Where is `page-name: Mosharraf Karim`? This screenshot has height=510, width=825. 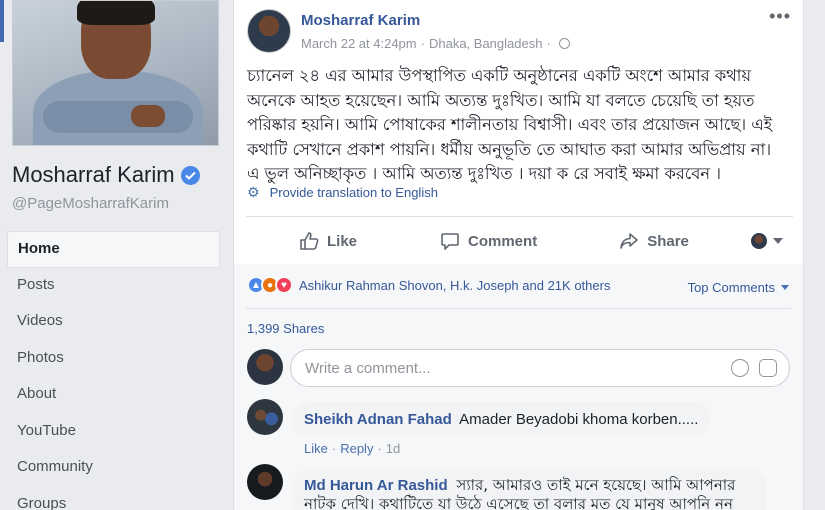 page-name: Mosharraf Karim is located at coordinates (106, 175).